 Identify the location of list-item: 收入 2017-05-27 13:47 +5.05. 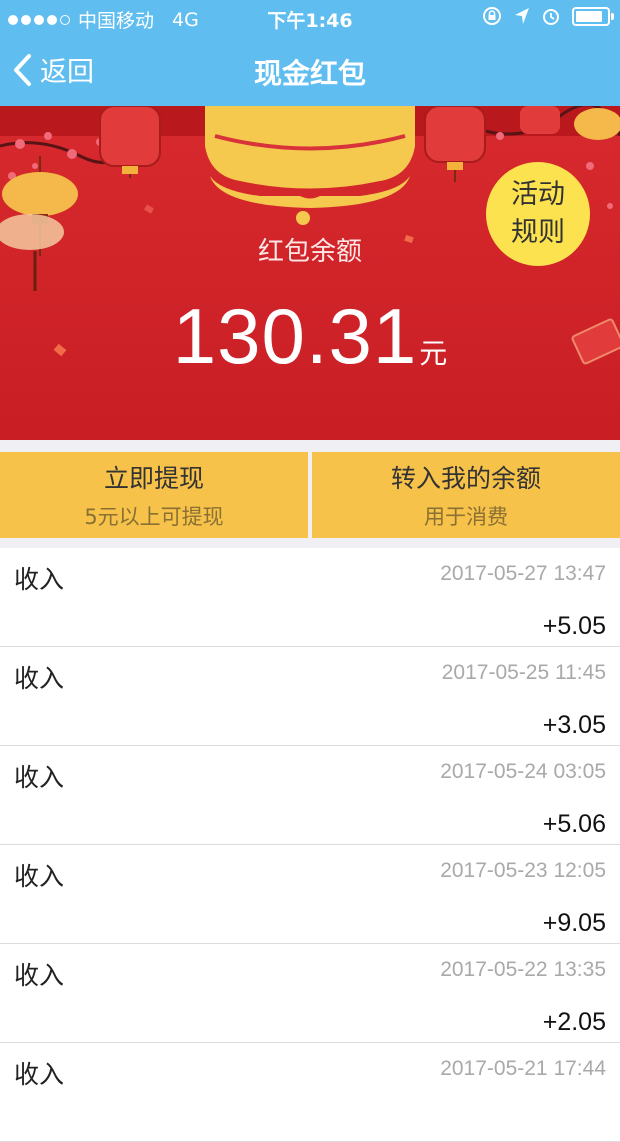
(310, 597).